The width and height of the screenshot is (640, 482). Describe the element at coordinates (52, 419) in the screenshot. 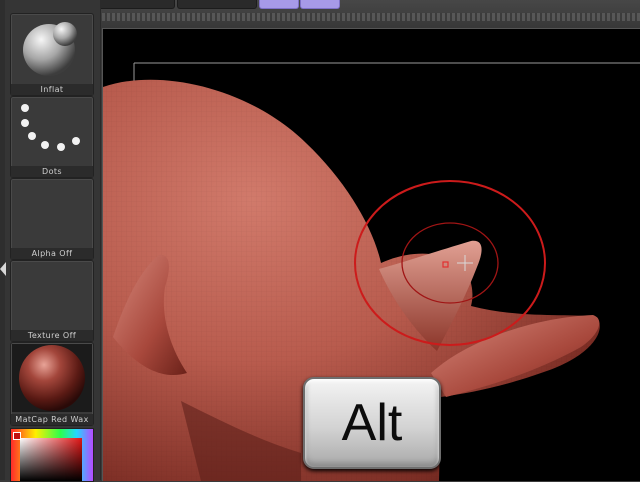

I see `material-label: MatCap Red Wax` at that location.